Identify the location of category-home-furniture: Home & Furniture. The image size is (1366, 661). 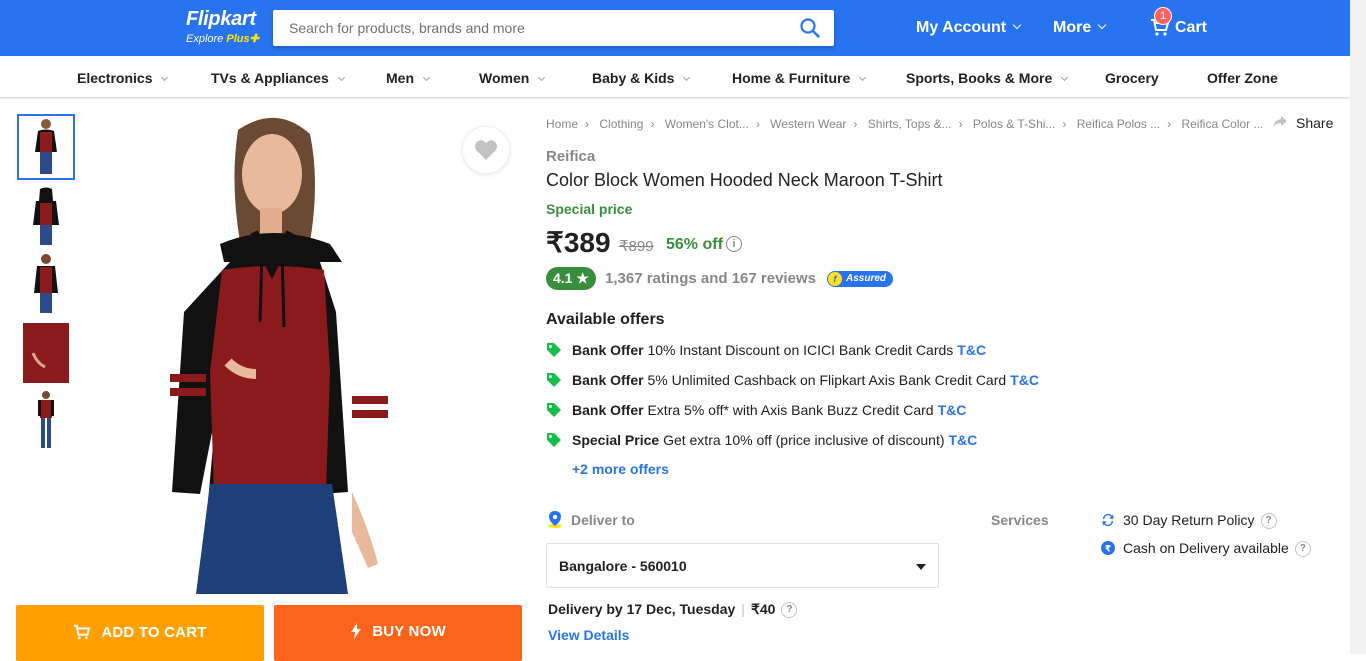
(799, 78).